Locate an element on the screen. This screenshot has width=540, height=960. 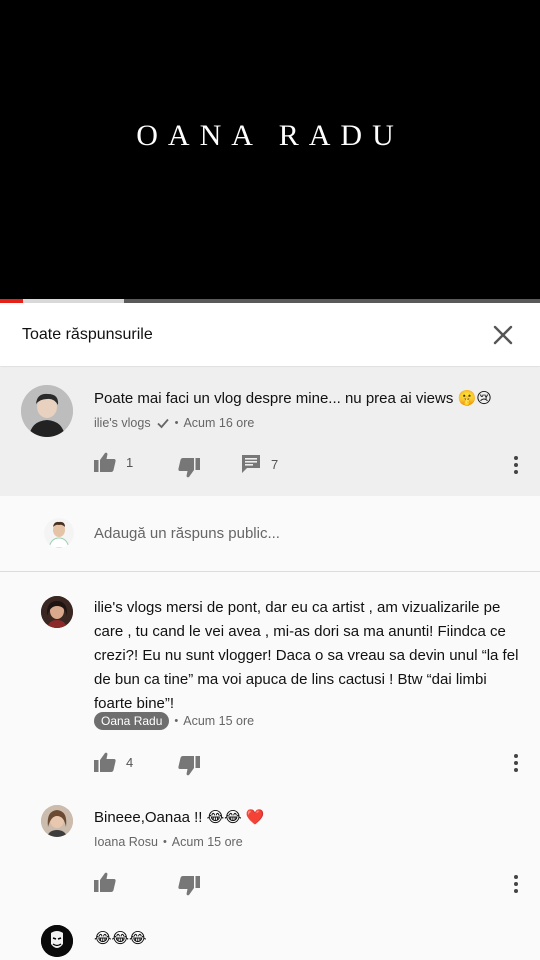
video-title-overlay: OANA RADU is located at coordinates (270, 135).